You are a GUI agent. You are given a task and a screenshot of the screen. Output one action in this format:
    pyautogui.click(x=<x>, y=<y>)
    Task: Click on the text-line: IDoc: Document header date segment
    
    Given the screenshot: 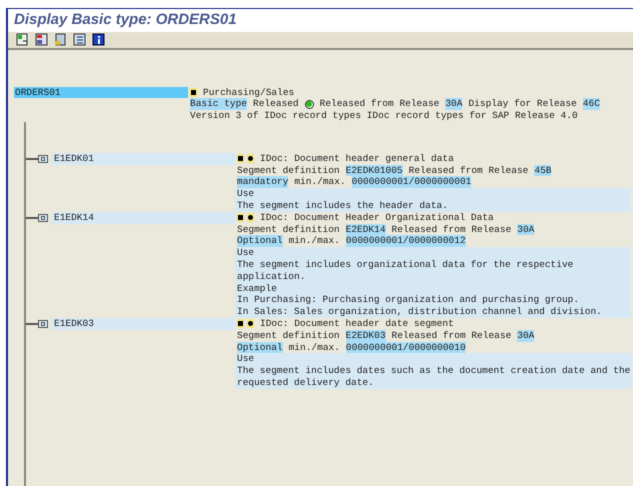 What is the action you would take?
    pyautogui.click(x=357, y=324)
    